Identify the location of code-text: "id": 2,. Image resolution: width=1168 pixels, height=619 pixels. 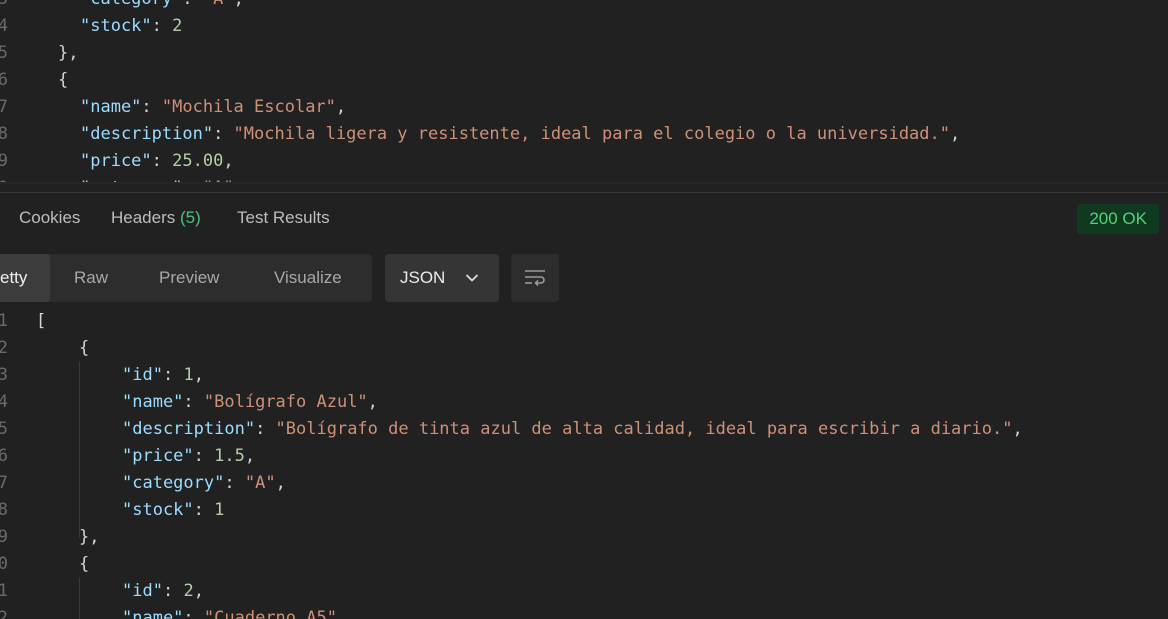
(163, 591).